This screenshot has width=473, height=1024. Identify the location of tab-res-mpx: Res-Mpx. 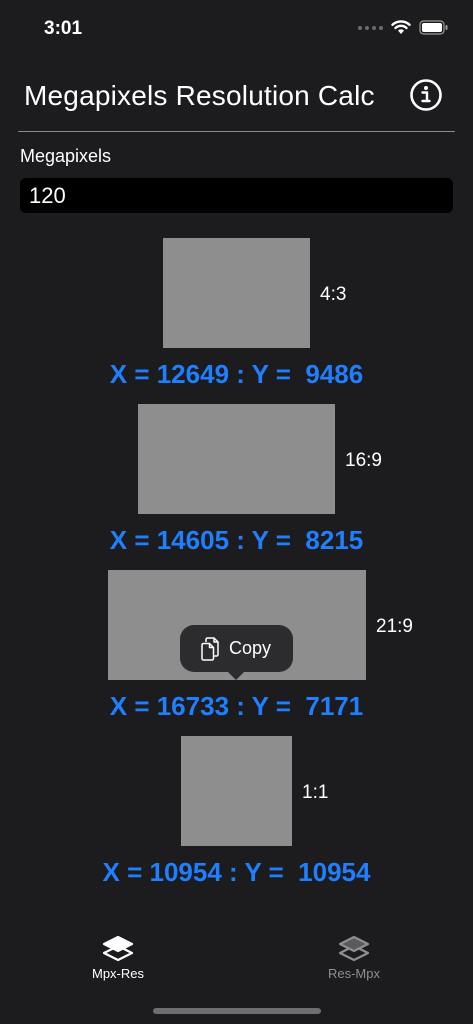
(354, 952).